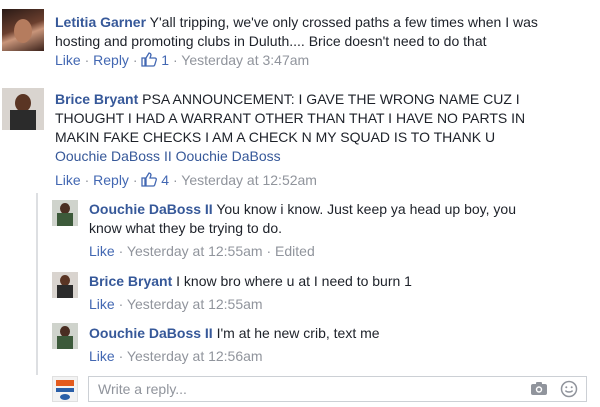 The image size is (600, 407). I want to click on current-user-avatar, so click(65, 389).